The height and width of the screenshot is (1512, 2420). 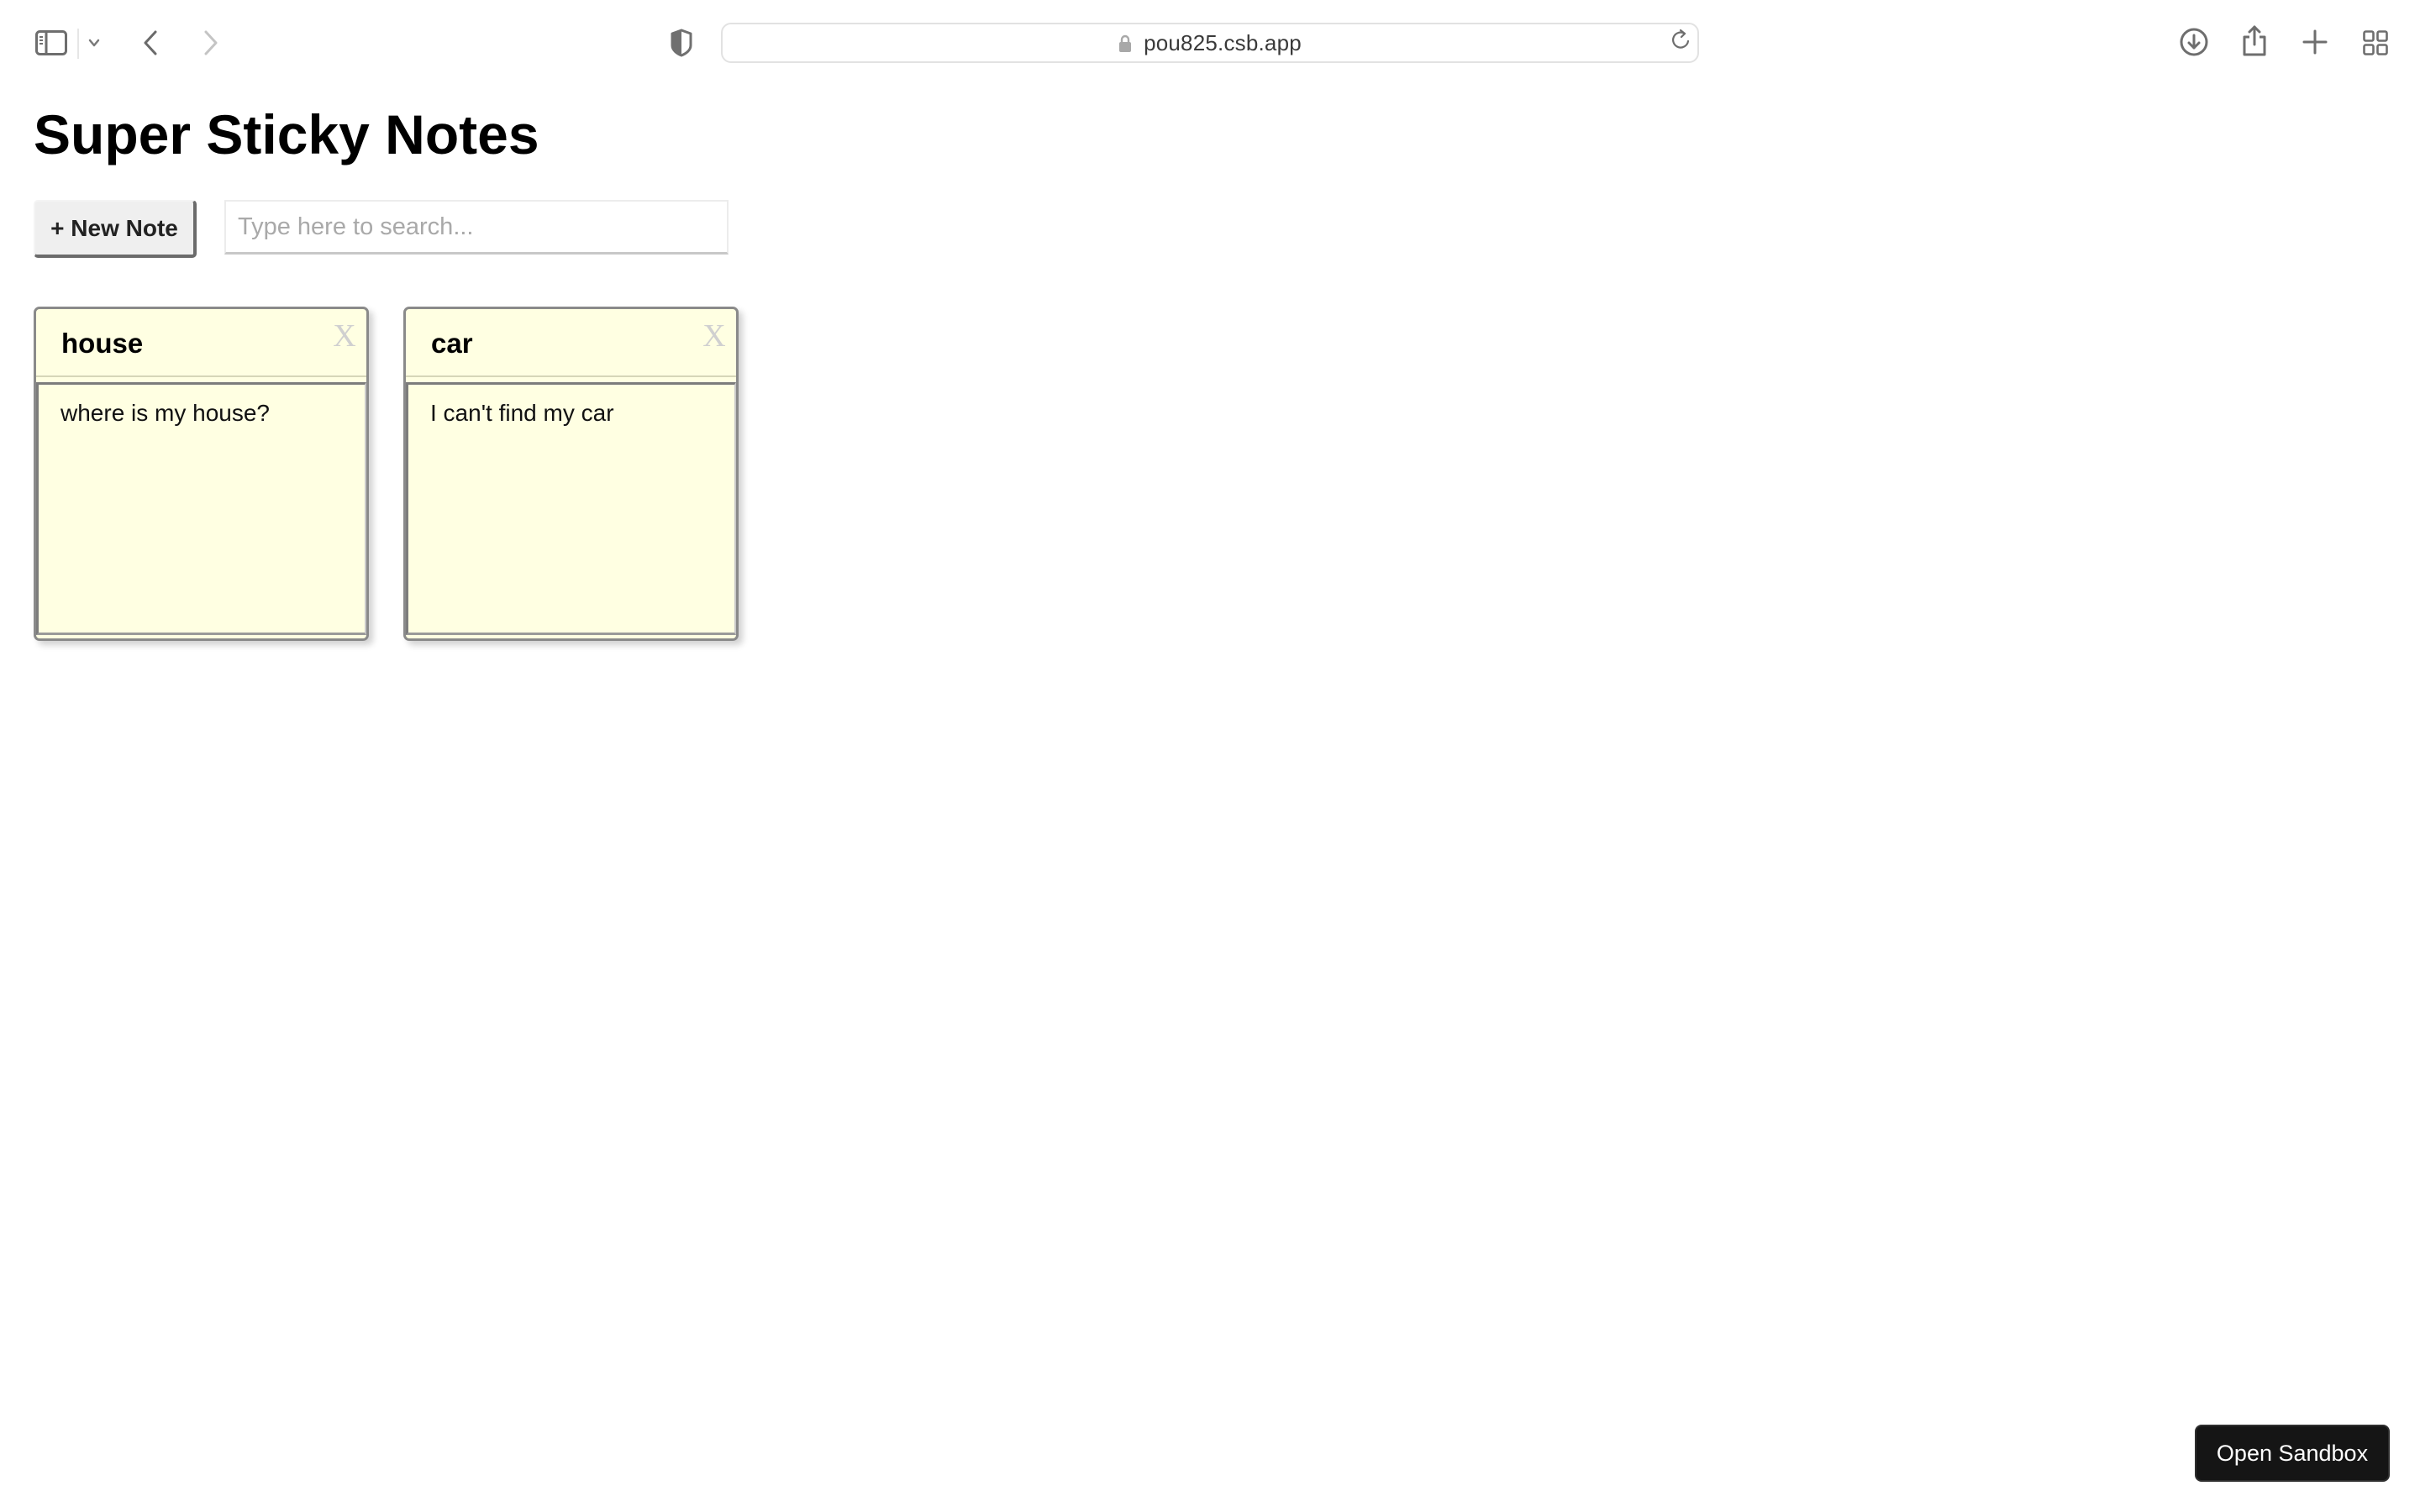 What do you see at coordinates (150, 42) in the screenshot?
I see `back-chevron-icon` at bounding box center [150, 42].